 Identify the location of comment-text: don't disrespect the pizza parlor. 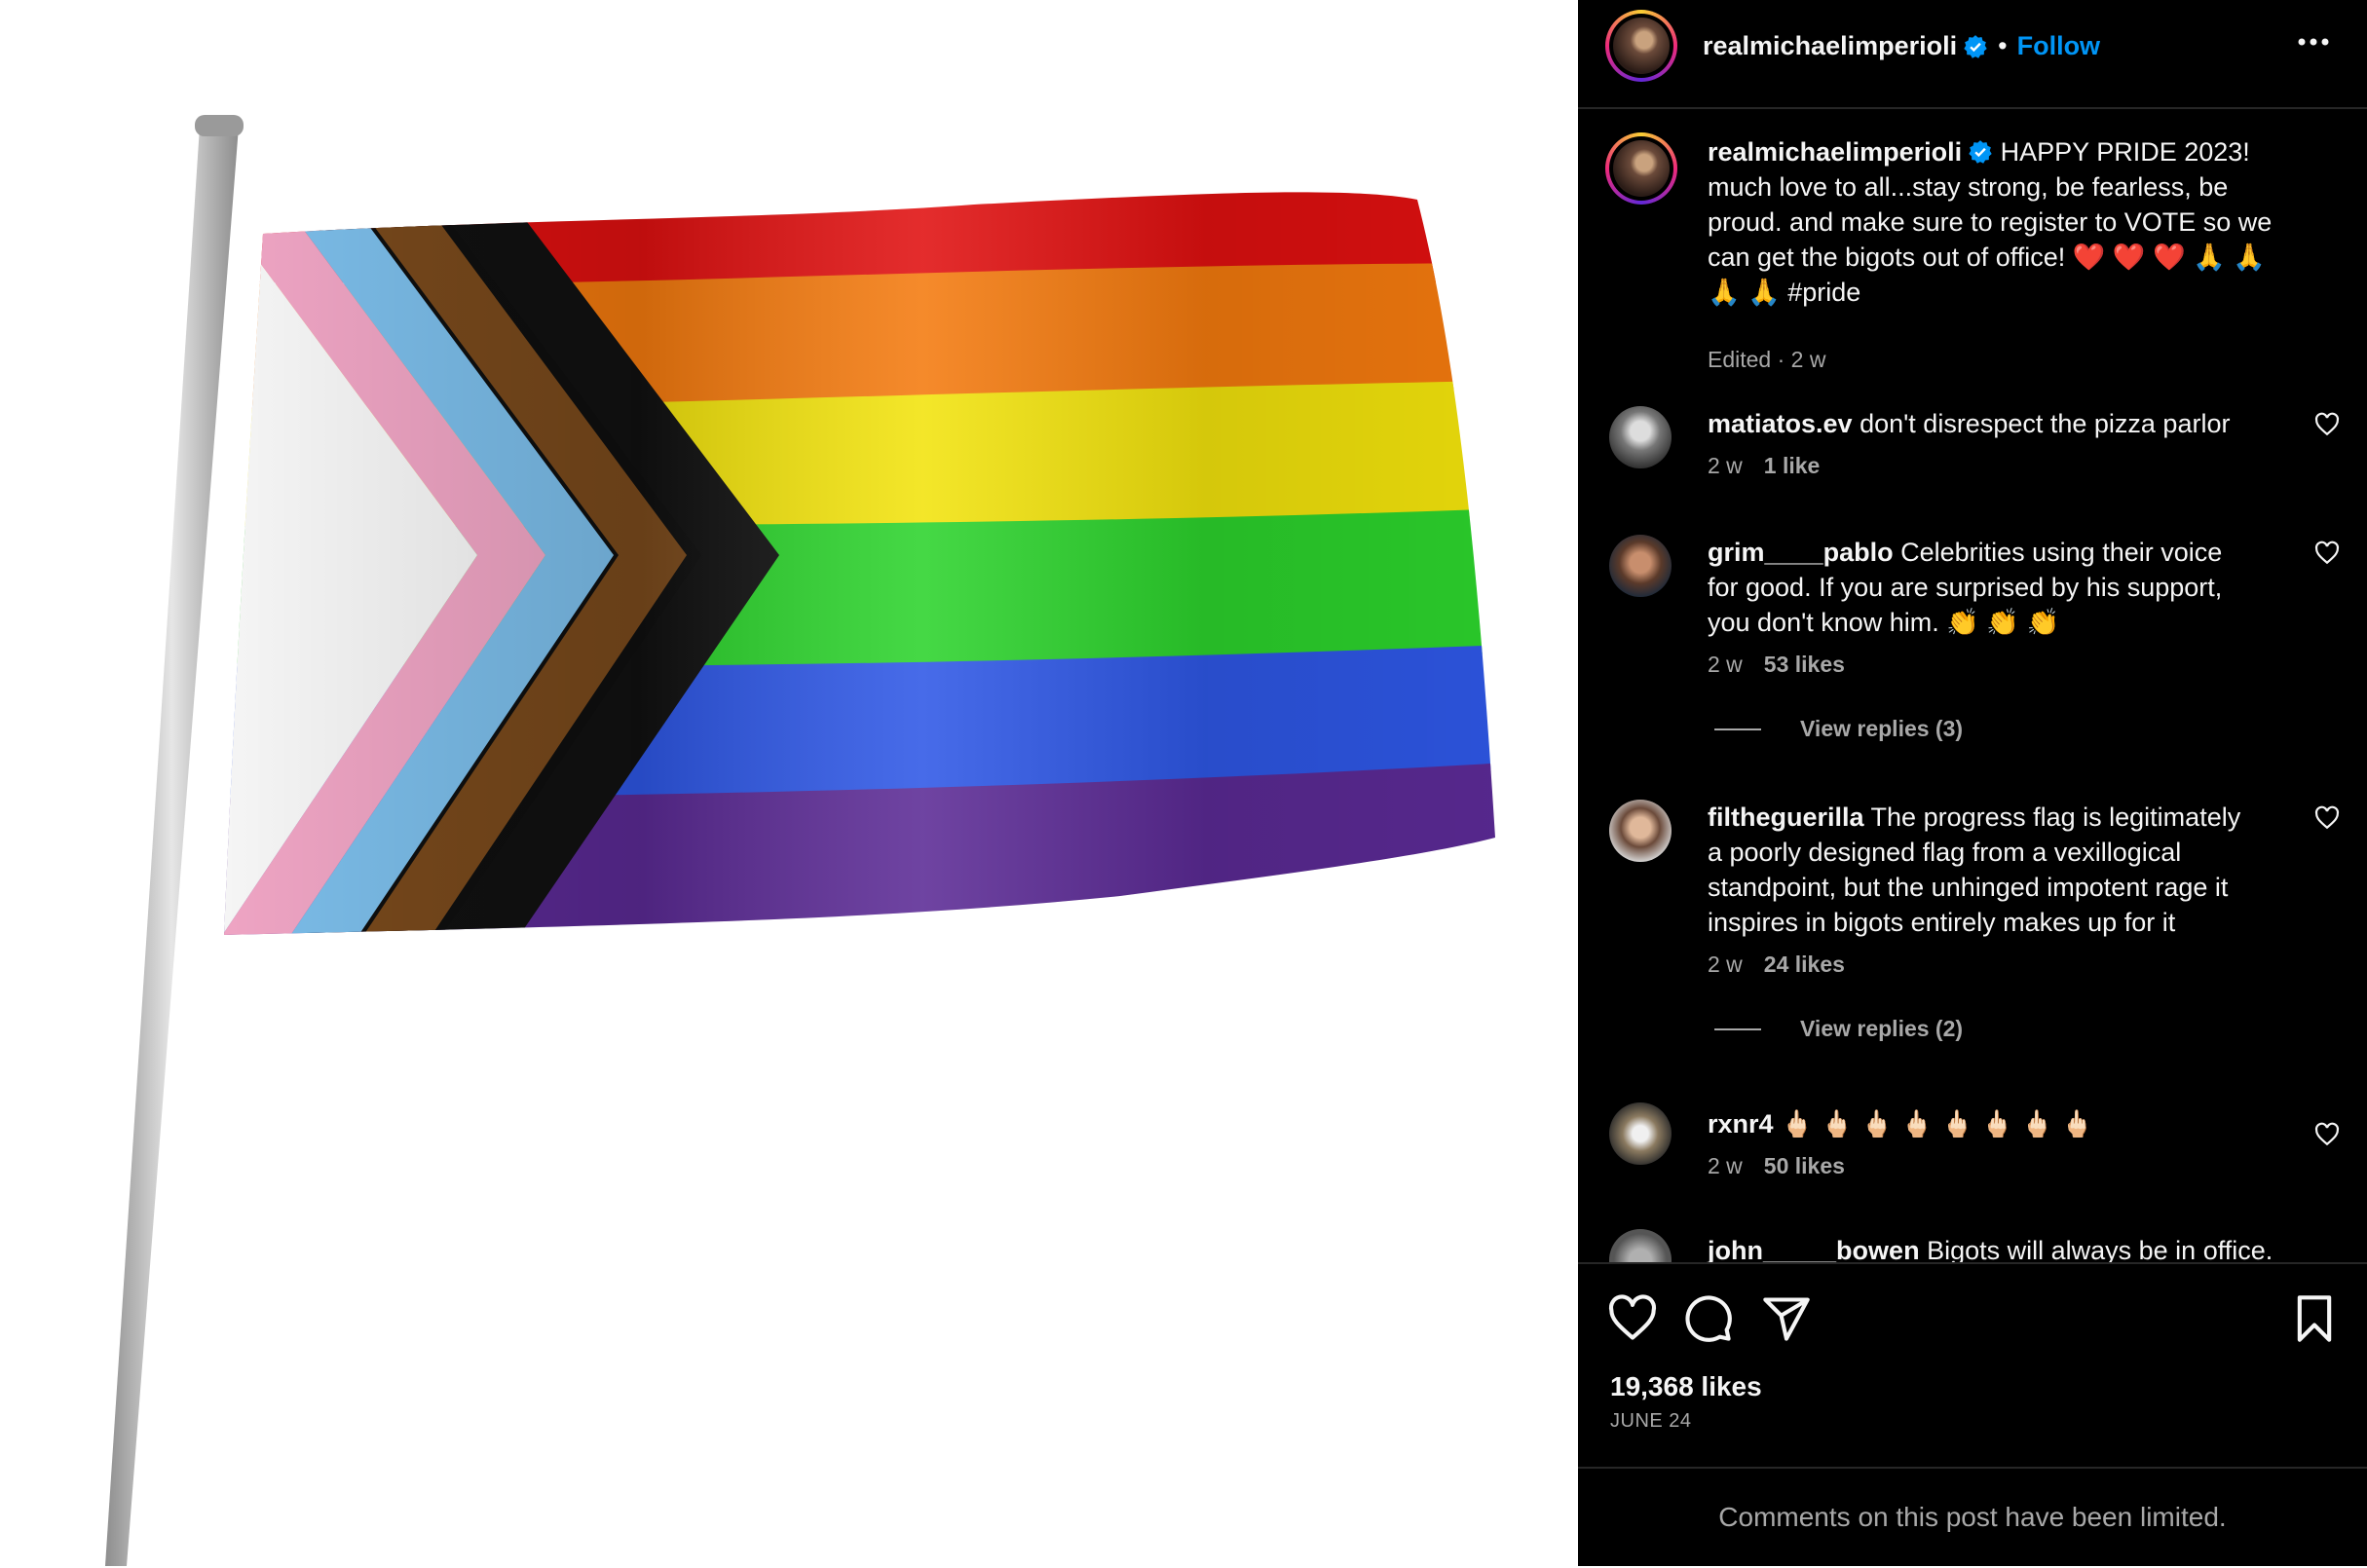
(2045, 423).